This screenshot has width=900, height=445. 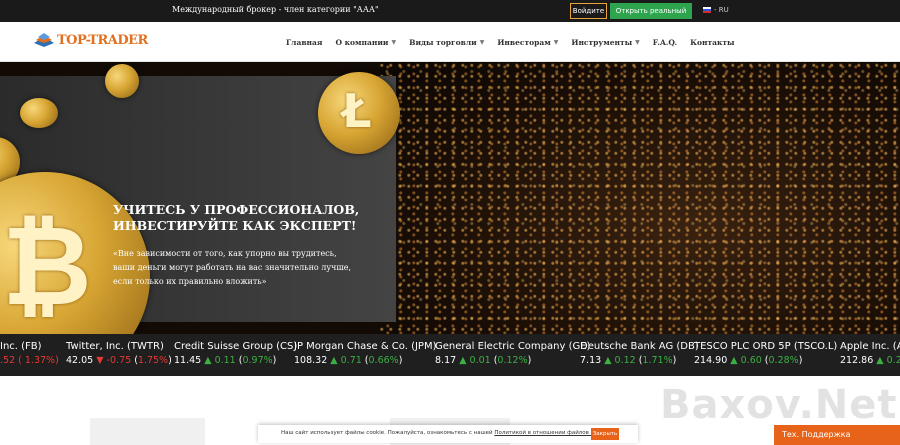 I want to click on logo-text: TOP-TRADER, so click(x=102, y=40).